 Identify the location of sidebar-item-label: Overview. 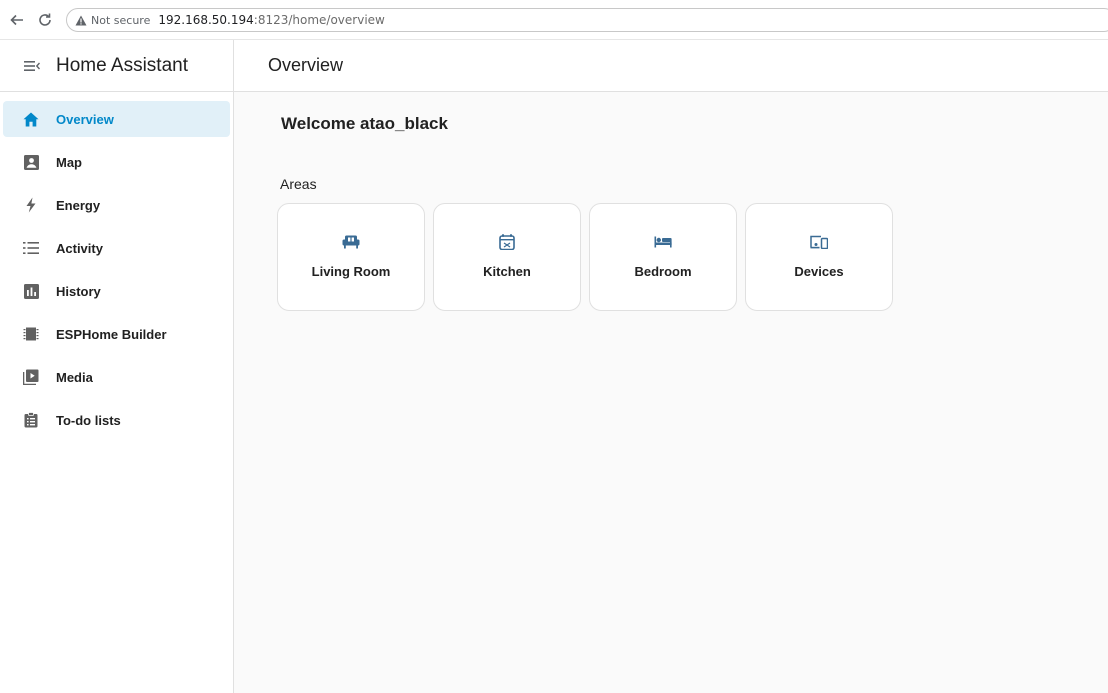
(85, 119).